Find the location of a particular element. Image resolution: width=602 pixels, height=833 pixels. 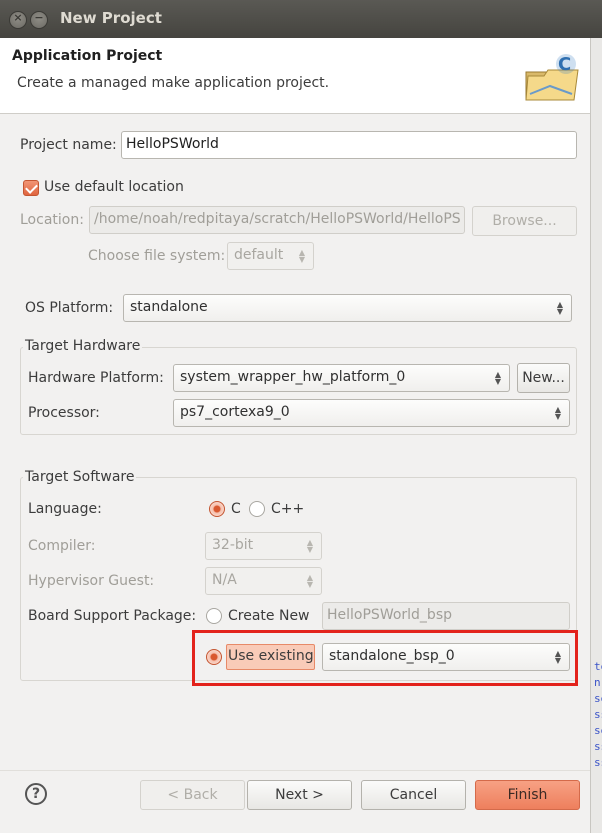

close-icon: × is located at coordinates (18, 17).